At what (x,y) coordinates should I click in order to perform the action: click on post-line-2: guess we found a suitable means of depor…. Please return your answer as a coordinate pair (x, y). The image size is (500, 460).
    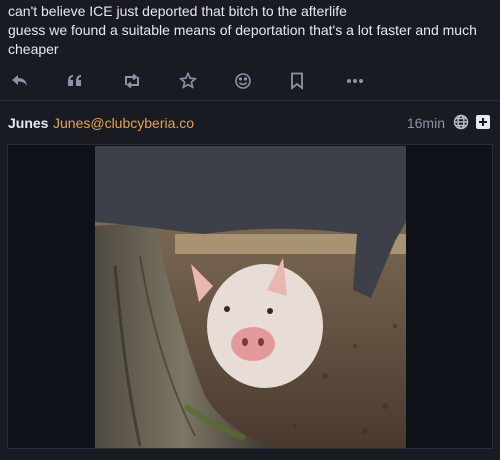
    Looking at the image, I should click on (242, 39).